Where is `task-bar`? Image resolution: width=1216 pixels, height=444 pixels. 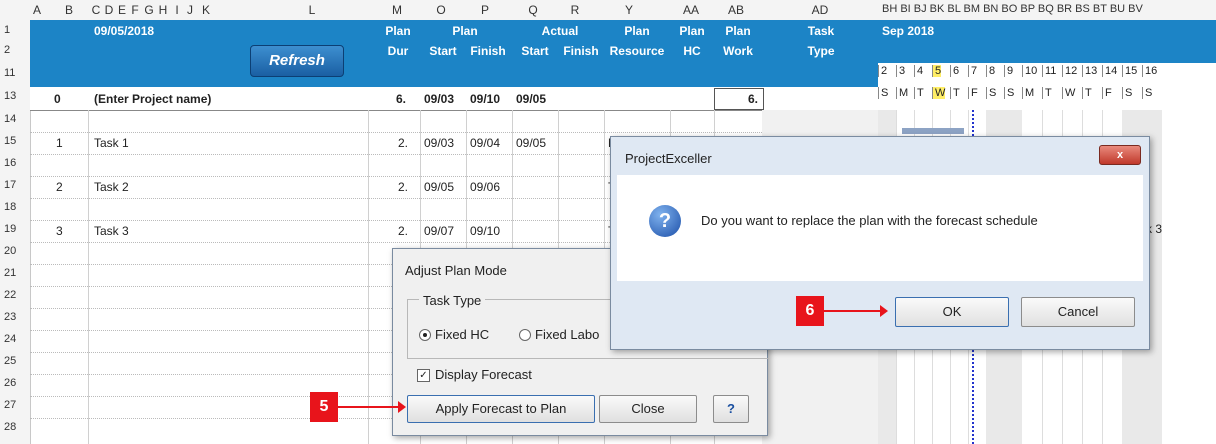
task-bar is located at coordinates (933, 131).